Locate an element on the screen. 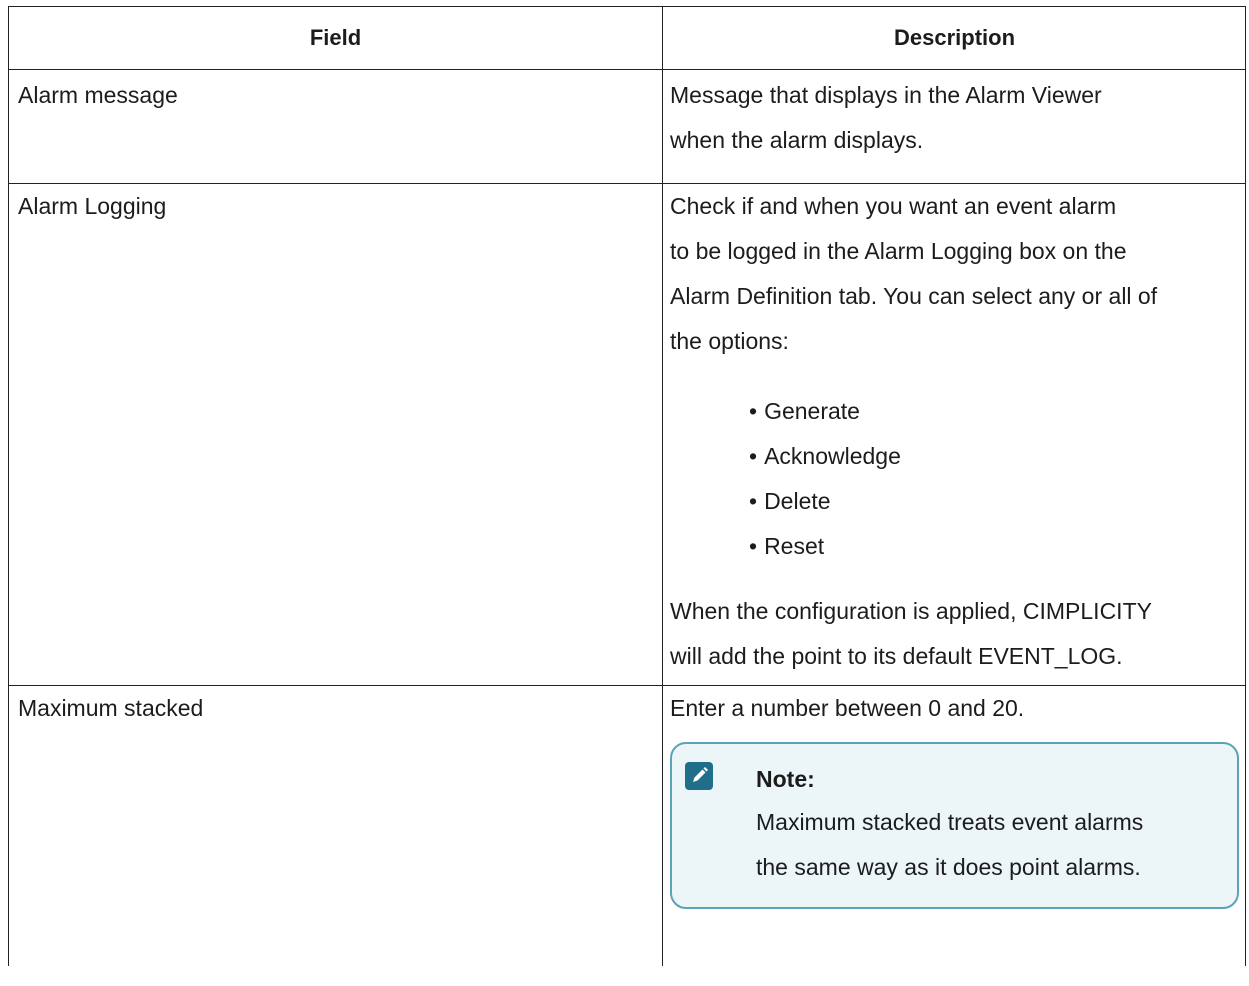 This screenshot has width=1249, height=986. note-line: Maximum stacked treats event alarms is located at coordinates (950, 822).